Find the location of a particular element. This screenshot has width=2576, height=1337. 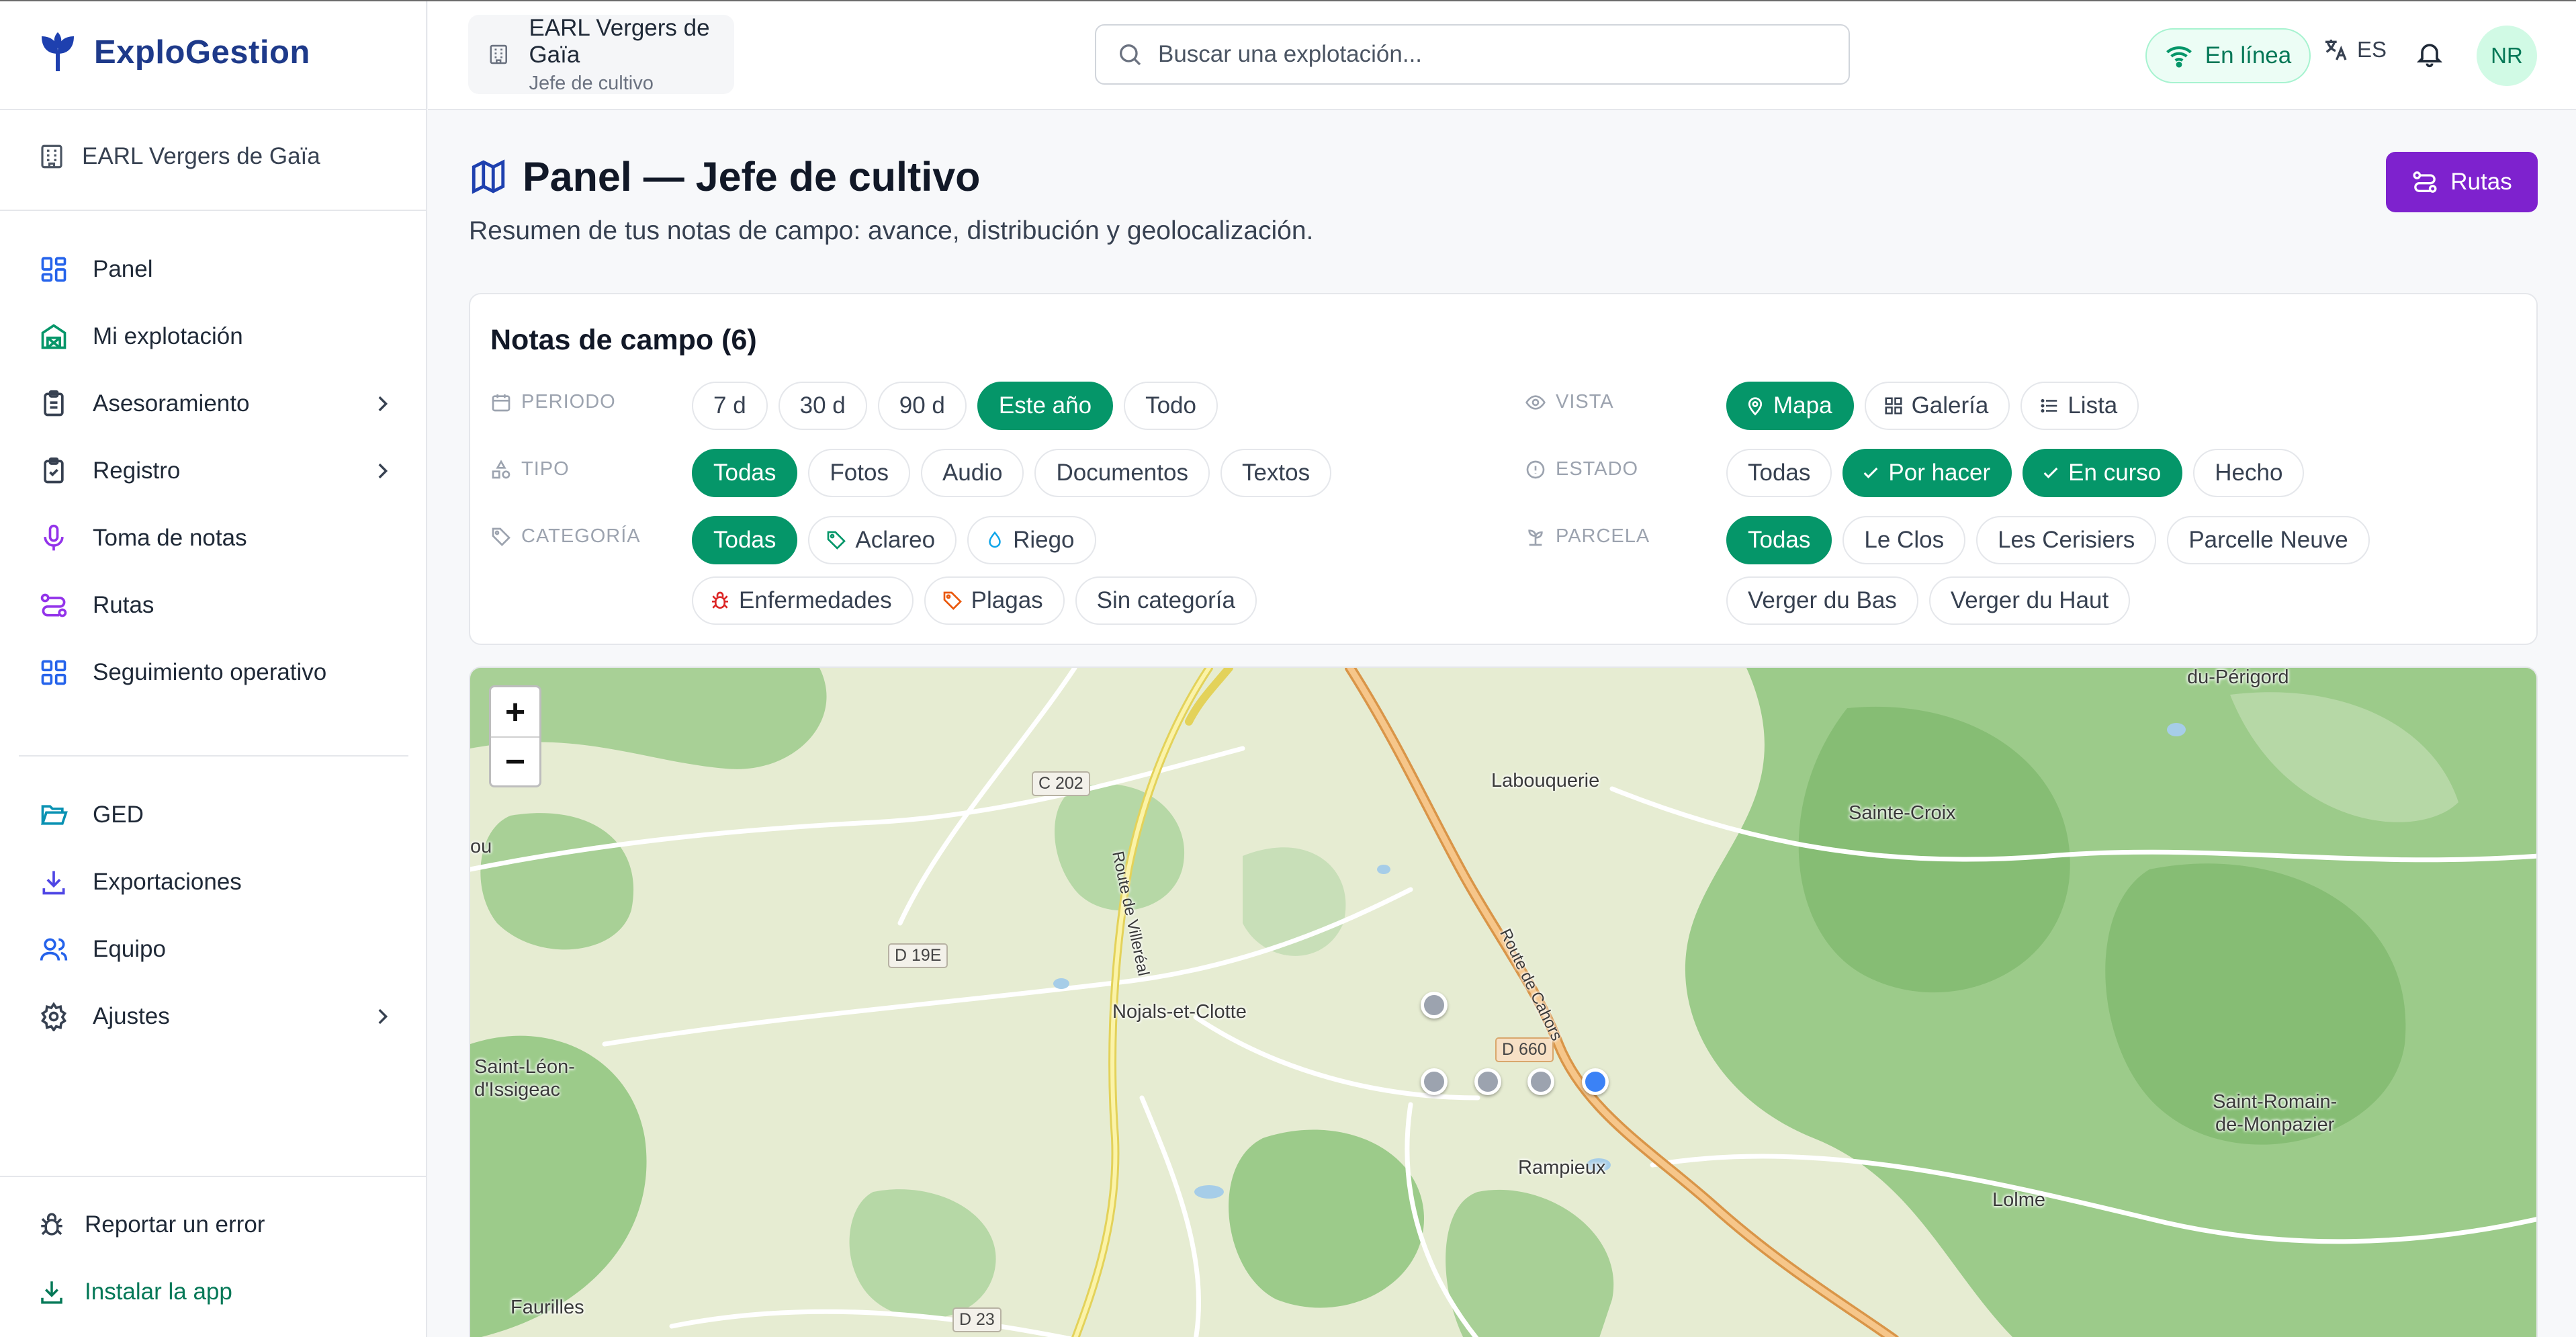

chip-vista-galeria: Galería is located at coordinates (1937, 406).